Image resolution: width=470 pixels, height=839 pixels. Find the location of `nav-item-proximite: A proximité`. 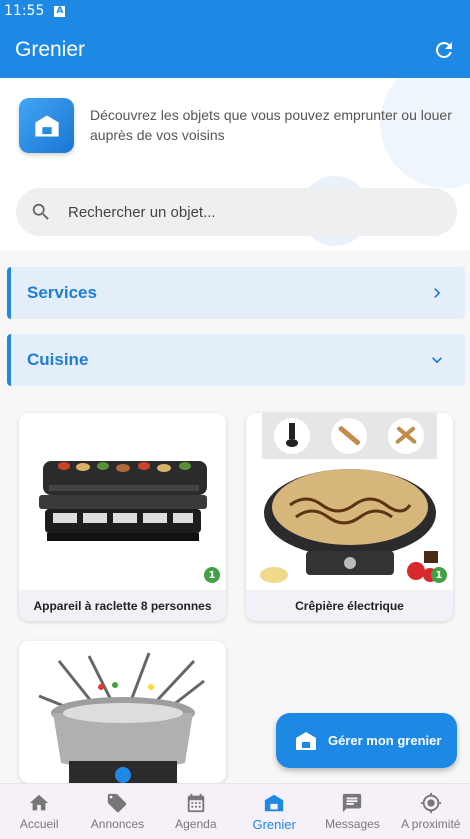

nav-item-proximite: A proximité is located at coordinates (431, 811).